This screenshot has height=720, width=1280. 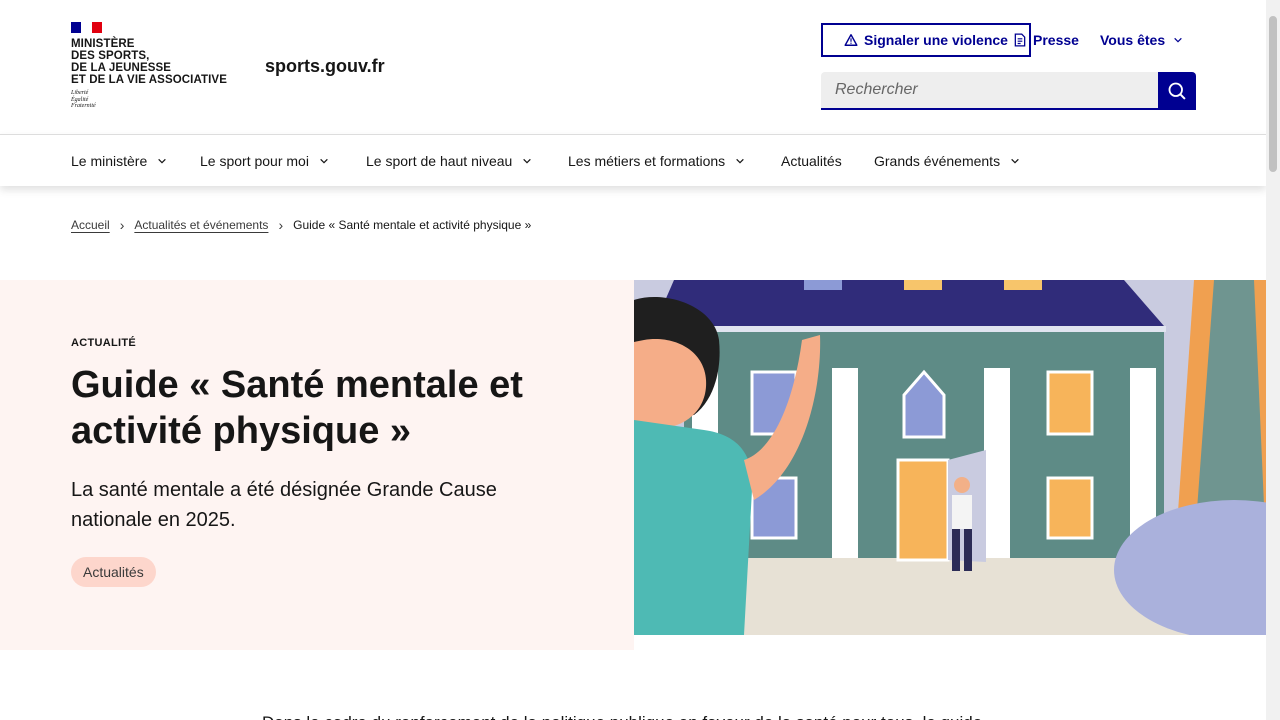 I want to click on nav-item-grands-evenements: Grands événements, so click(x=947, y=160).